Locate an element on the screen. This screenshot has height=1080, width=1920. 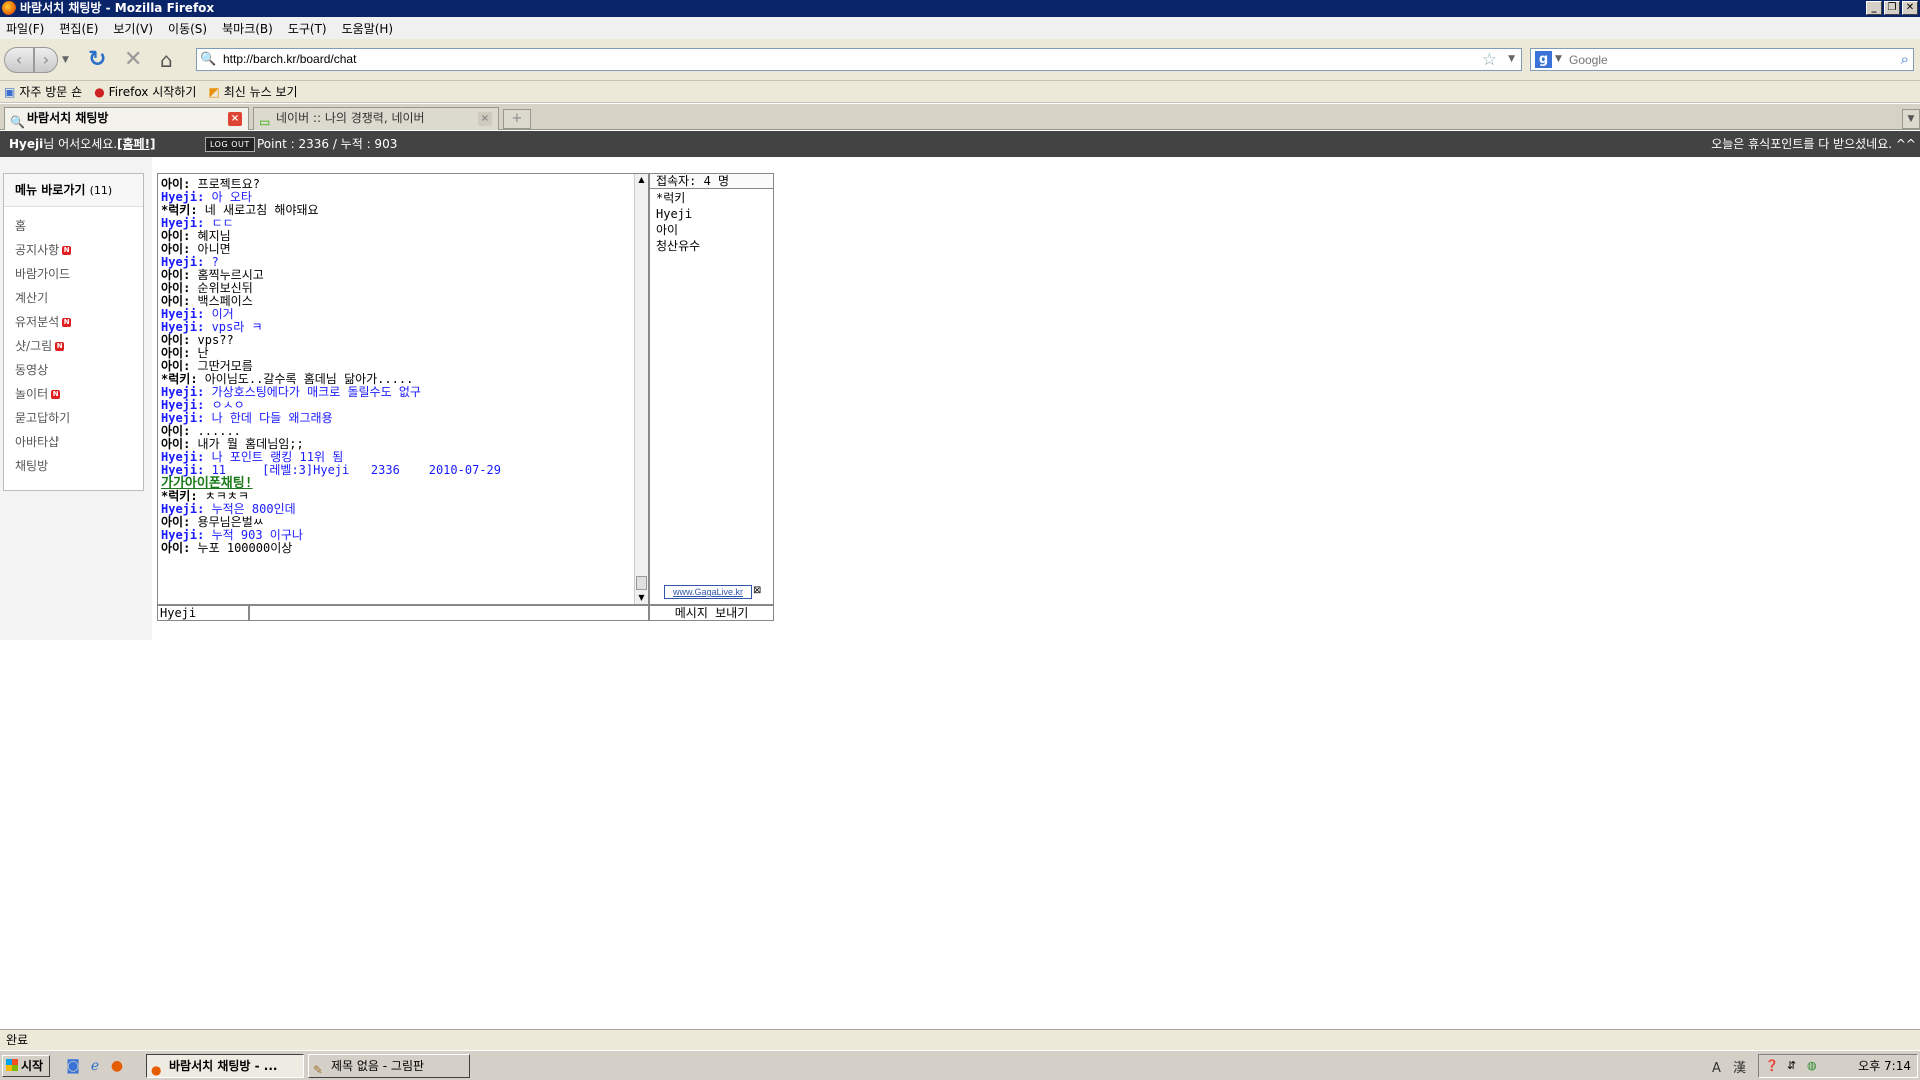
rest-point-message: 오늘은 휴식포인트를 다 받으셨네요. ^^ is located at coordinates (1813, 144).